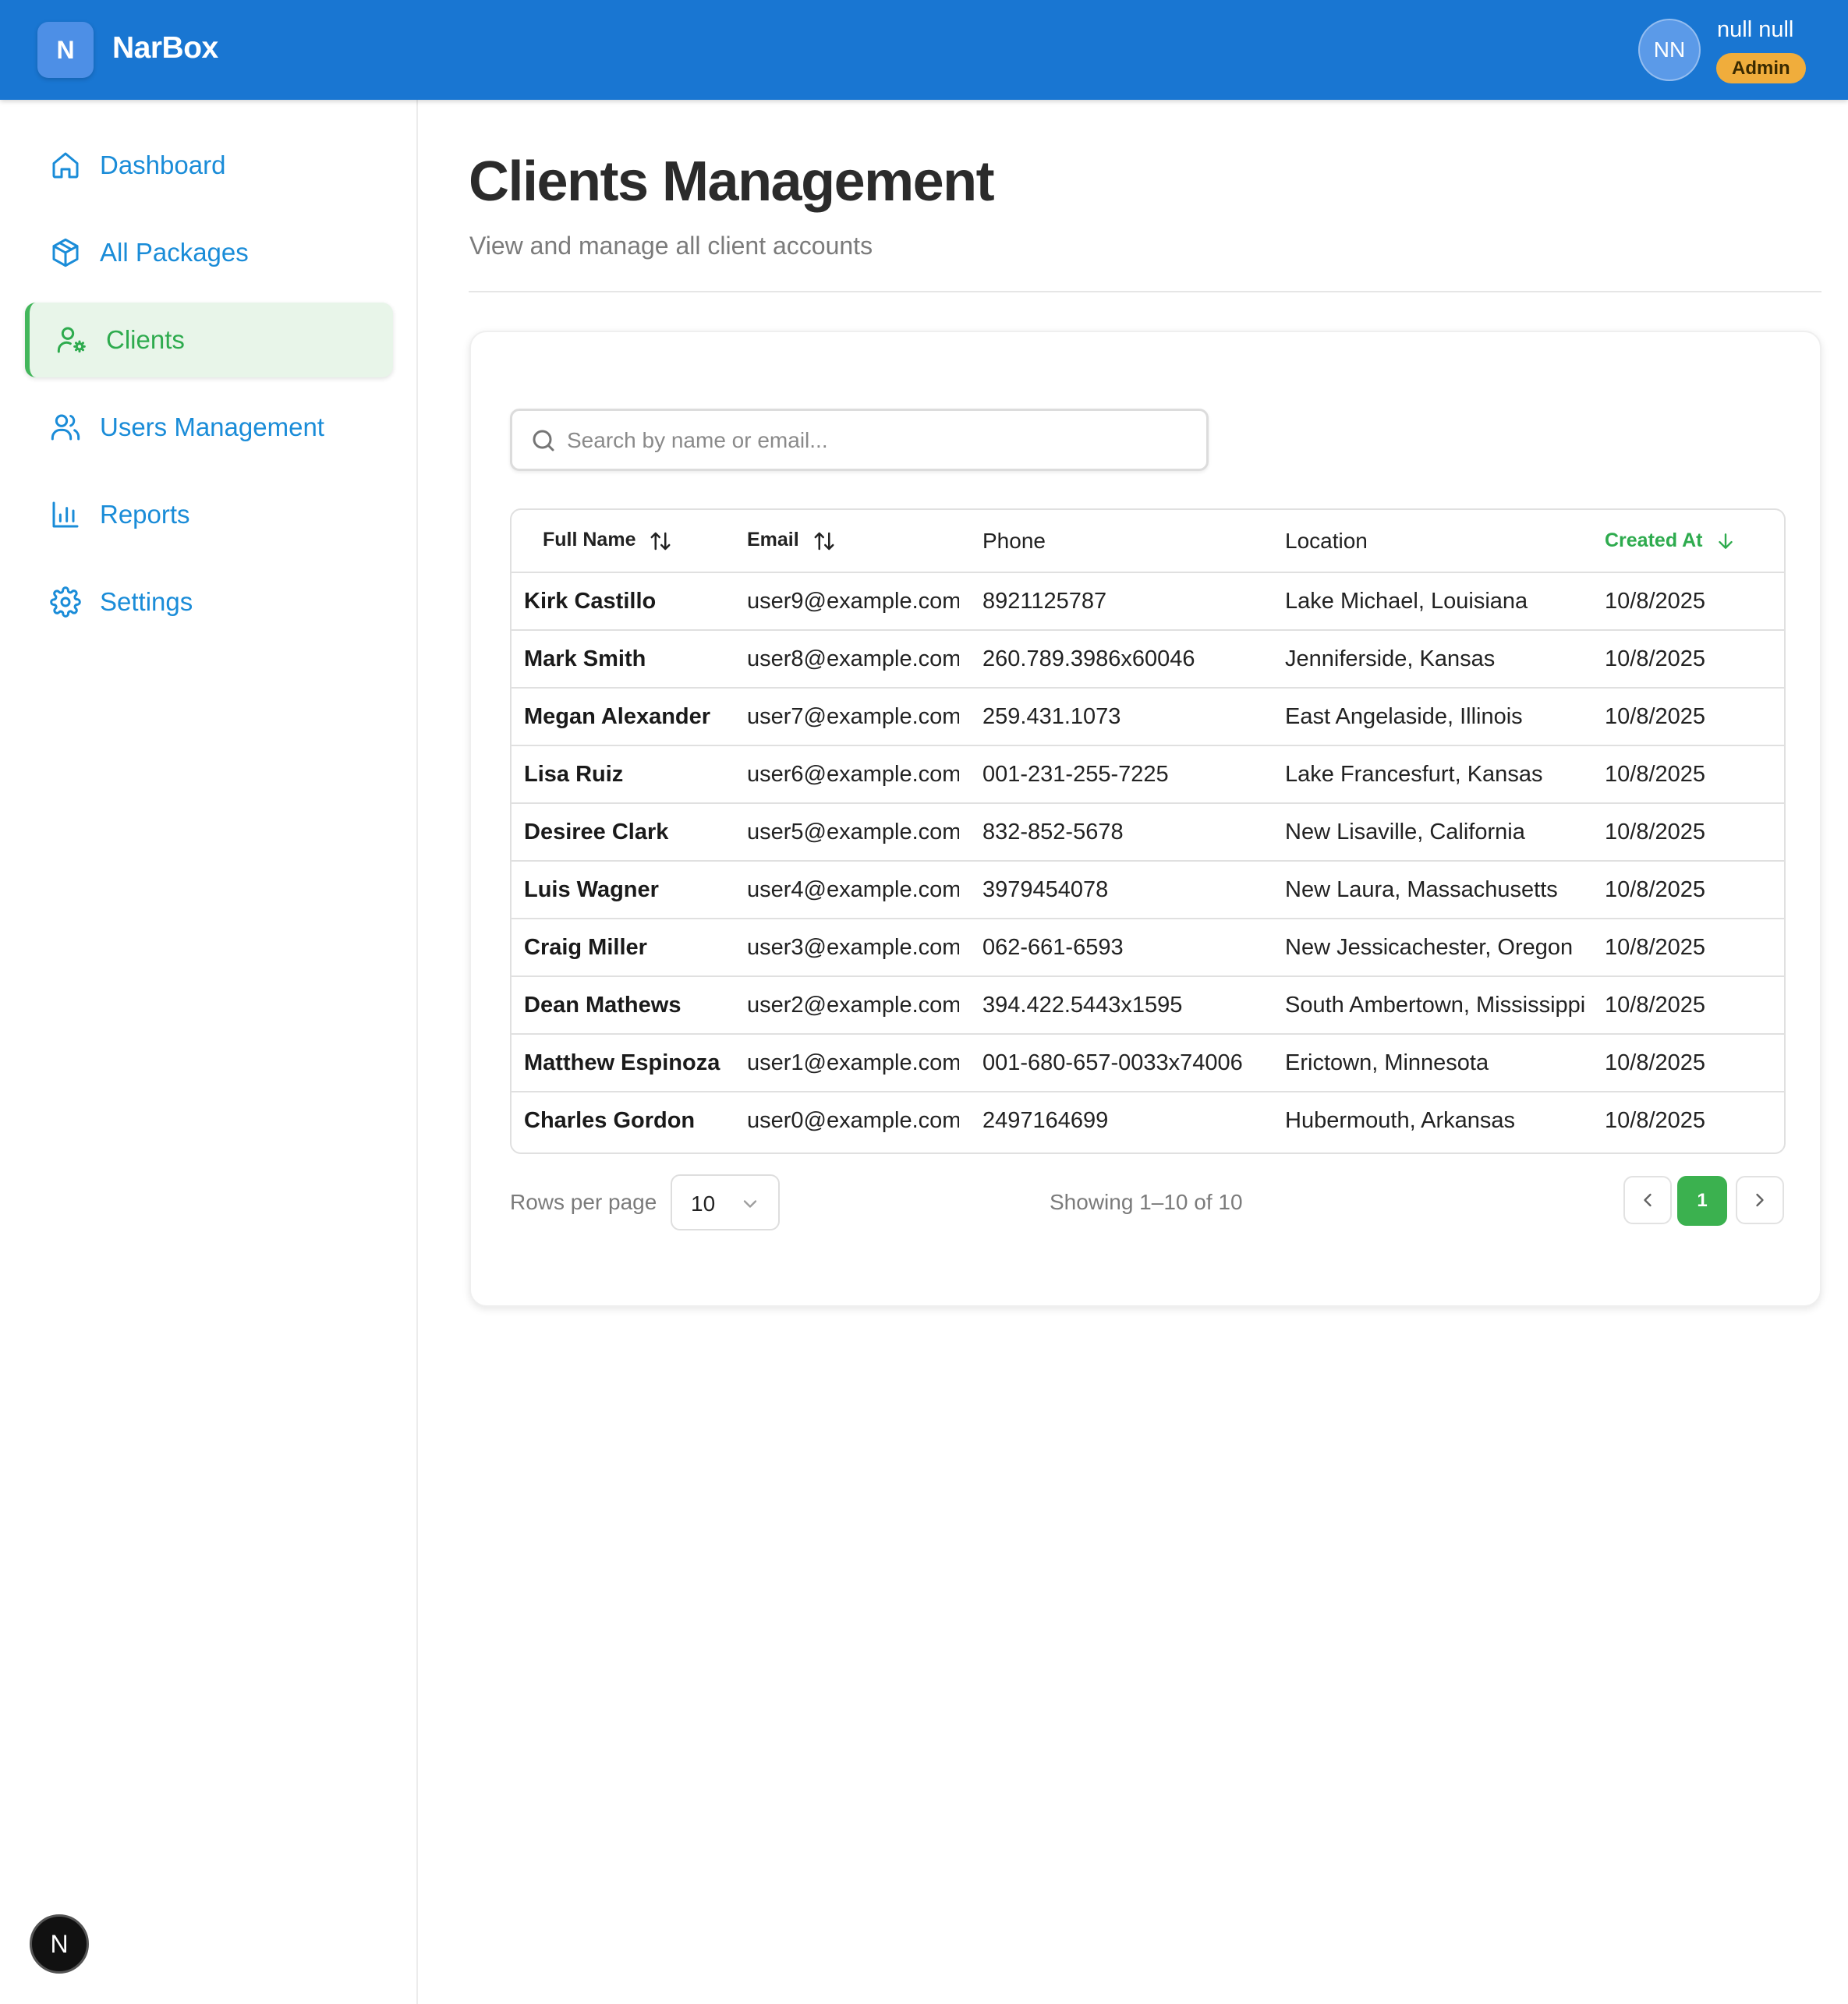 This screenshot has width=1848, height=2004. Describe the element at coordinates (592, 889) in the screenshot. I see `name-cell: Luis Wagner` at that location.